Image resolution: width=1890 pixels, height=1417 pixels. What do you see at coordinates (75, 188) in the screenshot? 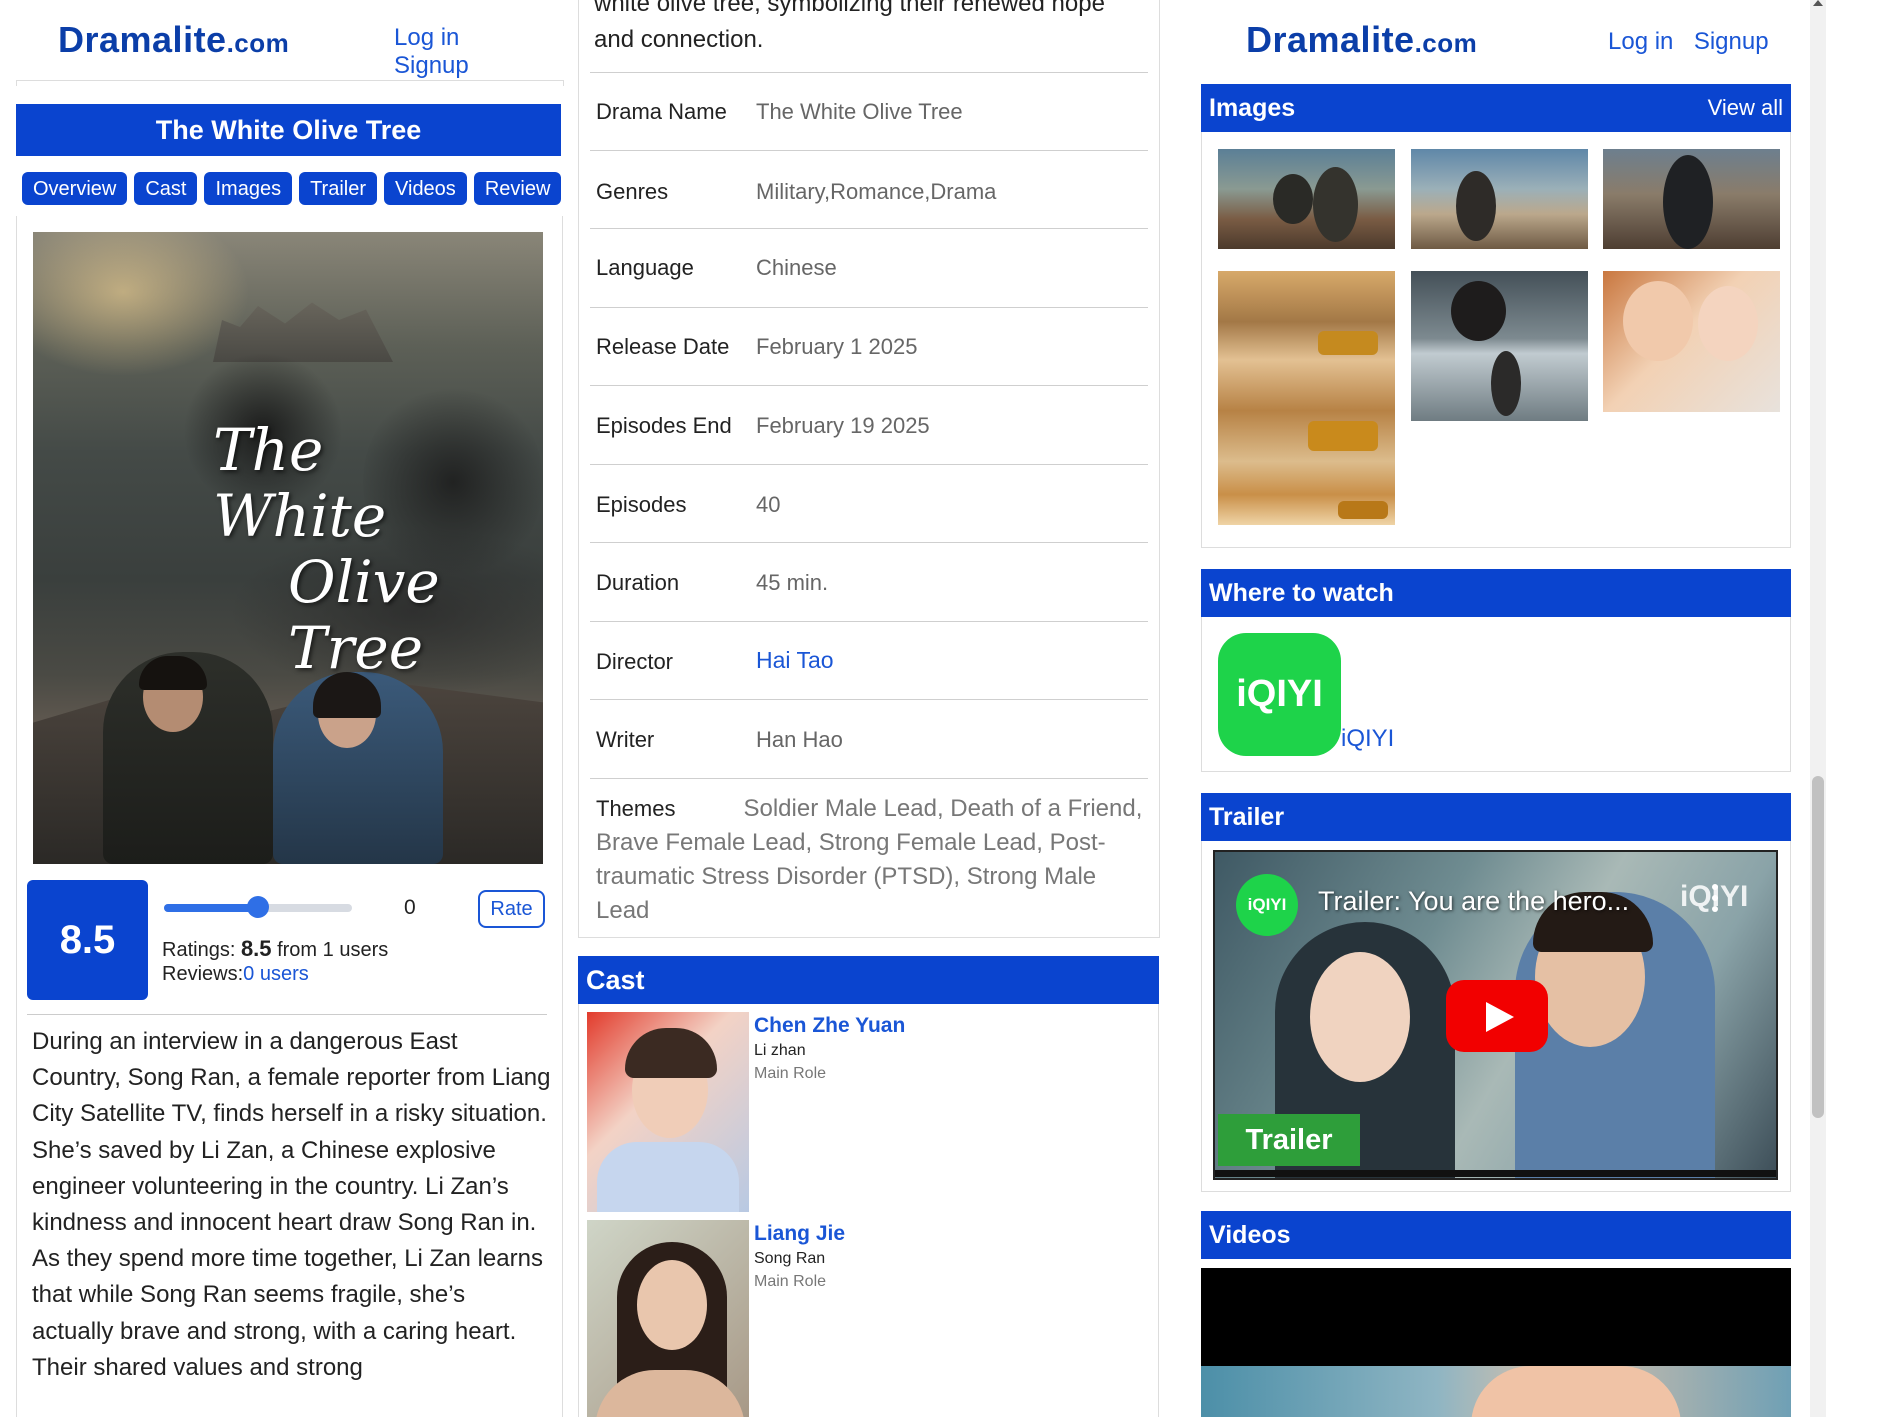
I see `tab-overview: Overview` at bounding box center [75, 188].